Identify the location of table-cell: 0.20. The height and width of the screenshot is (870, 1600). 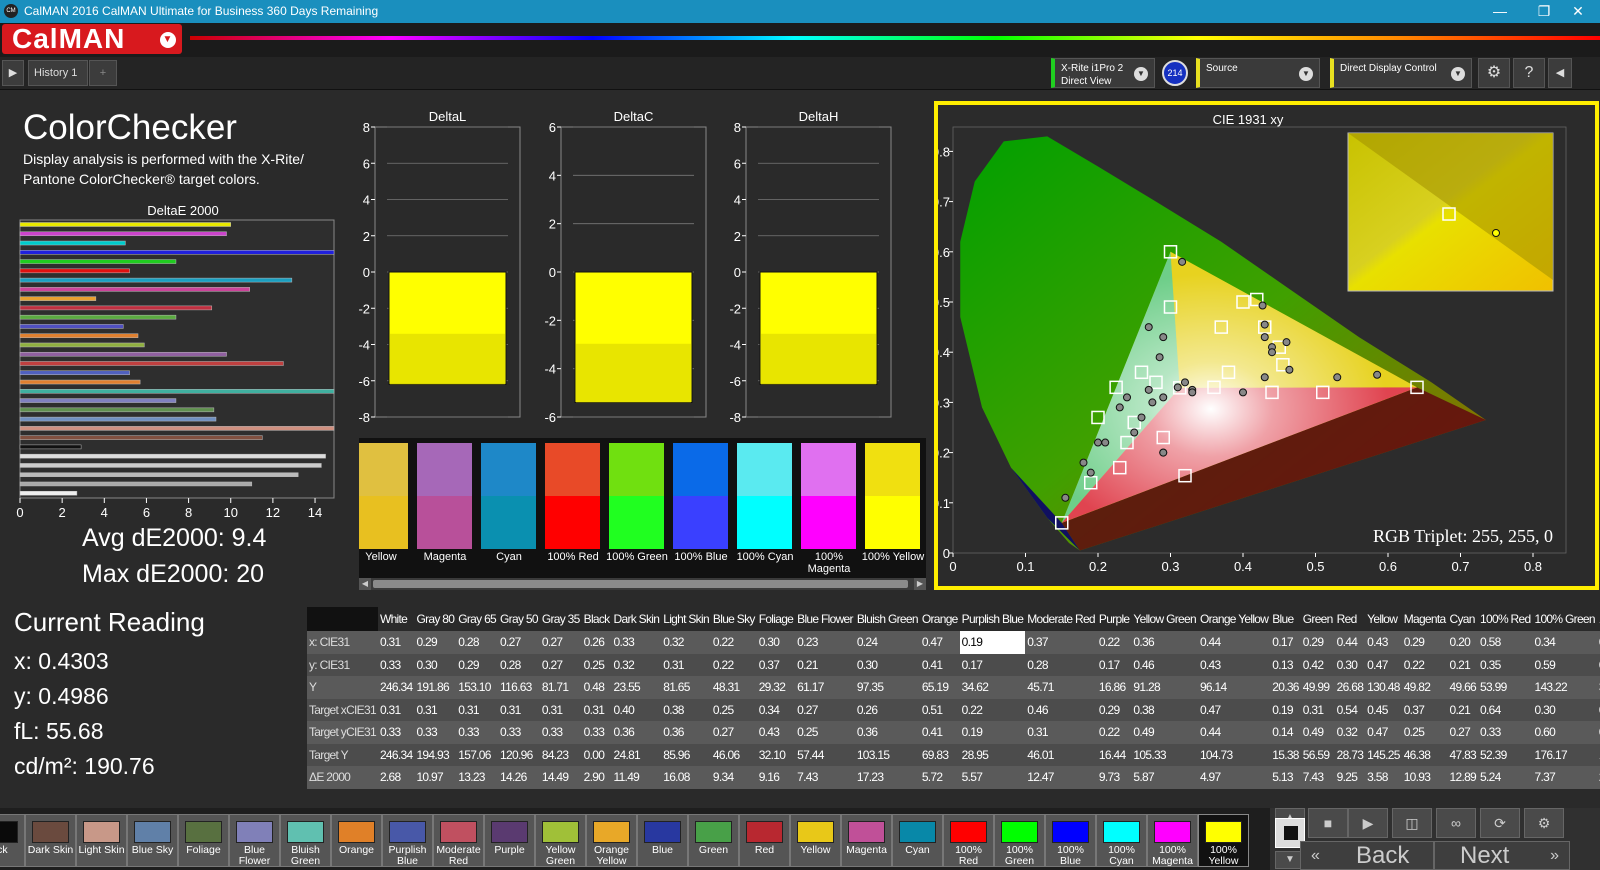
(1463, 642).